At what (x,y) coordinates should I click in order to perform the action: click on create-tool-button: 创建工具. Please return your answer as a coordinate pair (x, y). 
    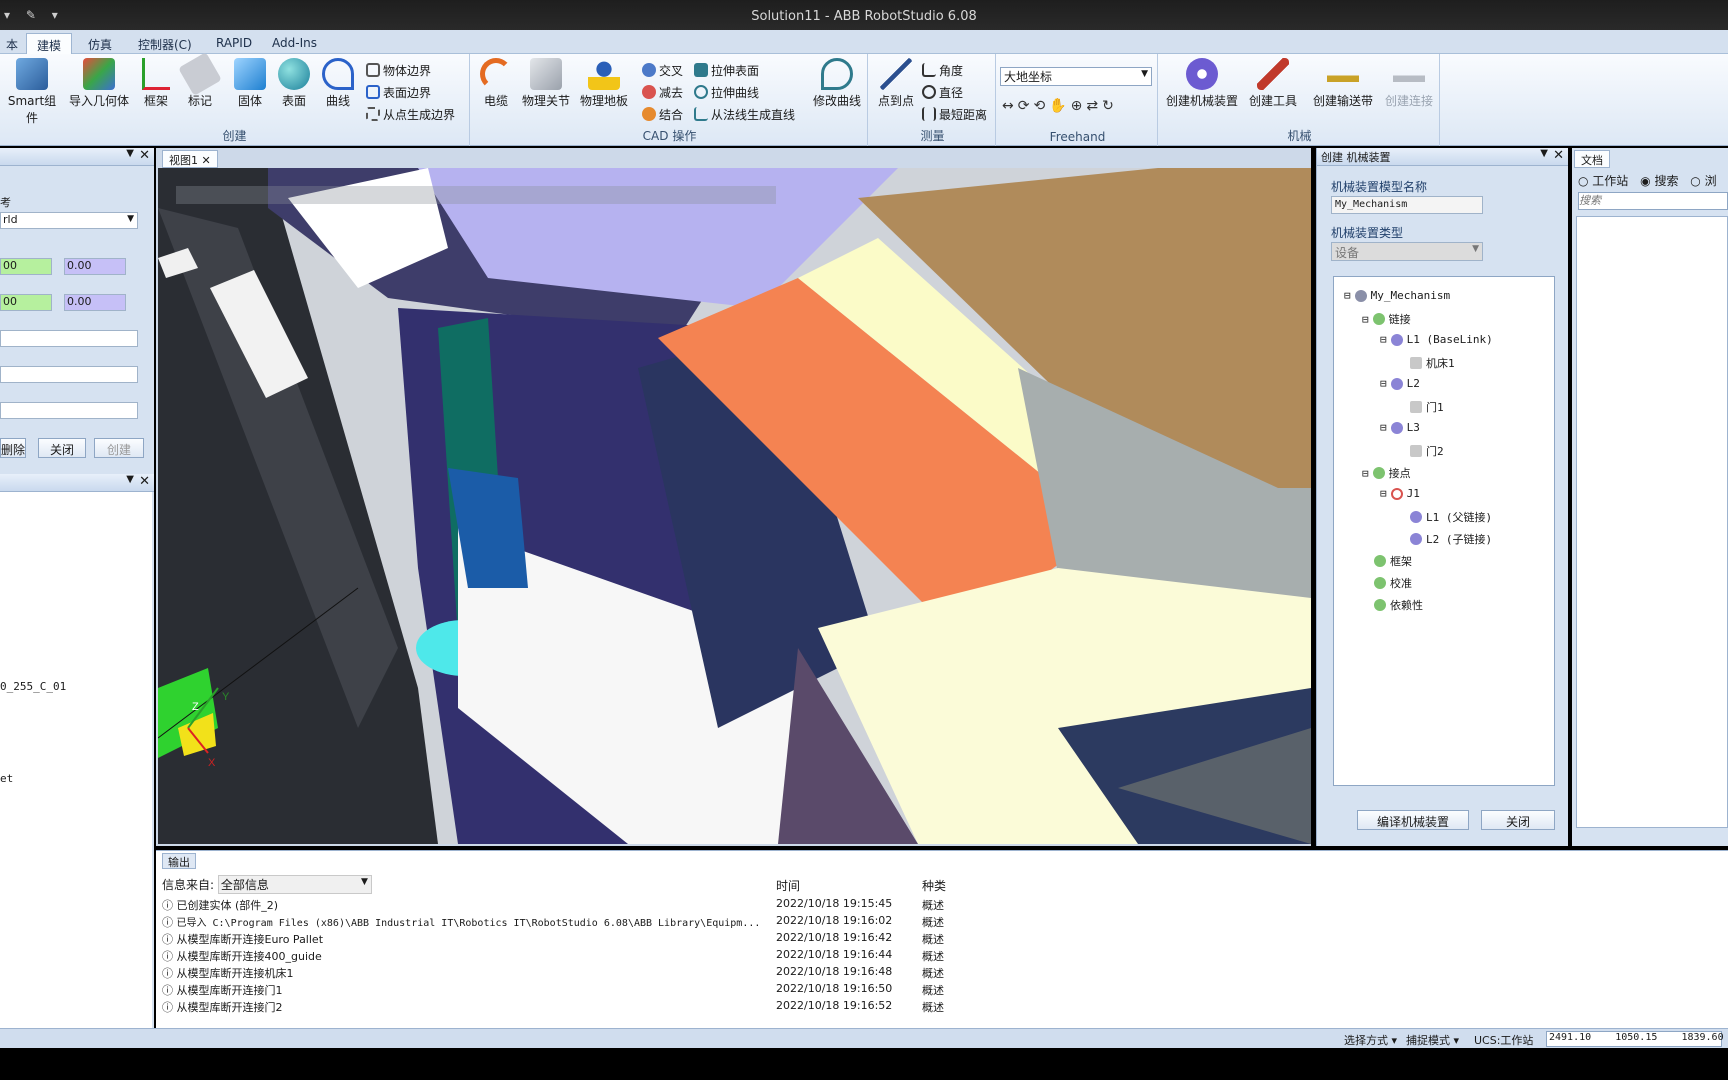
    Looking at the image, I should click on (1273, 83).